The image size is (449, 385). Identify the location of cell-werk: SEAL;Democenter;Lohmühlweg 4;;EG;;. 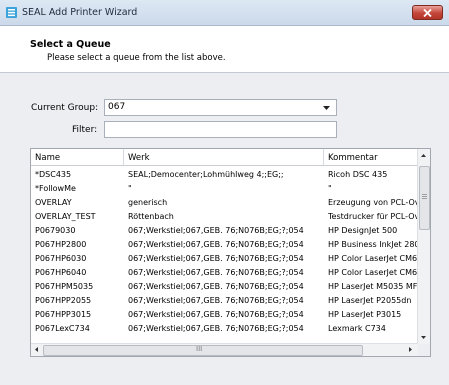
(206, 174).